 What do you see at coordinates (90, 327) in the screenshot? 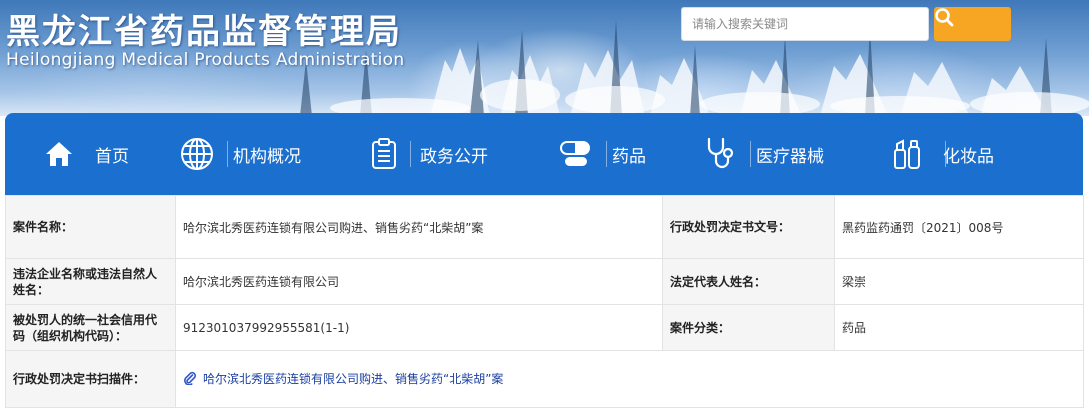
I see `credit-code-label: 被处罚人的统一社会信用代码（组织机构代码）：` at bounding box center [90, 327].